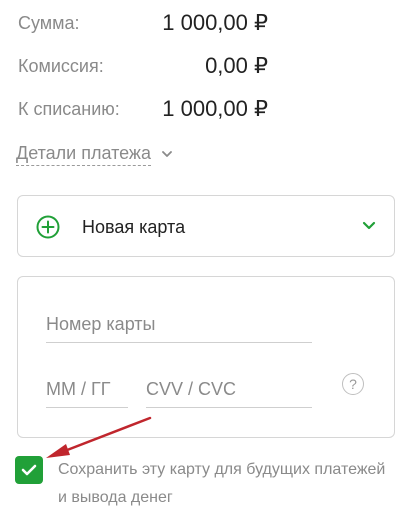 Image resolution: width=413 pixels, height=515 pixels. I want to click on total-label: К списанию:, so click(69, 109).